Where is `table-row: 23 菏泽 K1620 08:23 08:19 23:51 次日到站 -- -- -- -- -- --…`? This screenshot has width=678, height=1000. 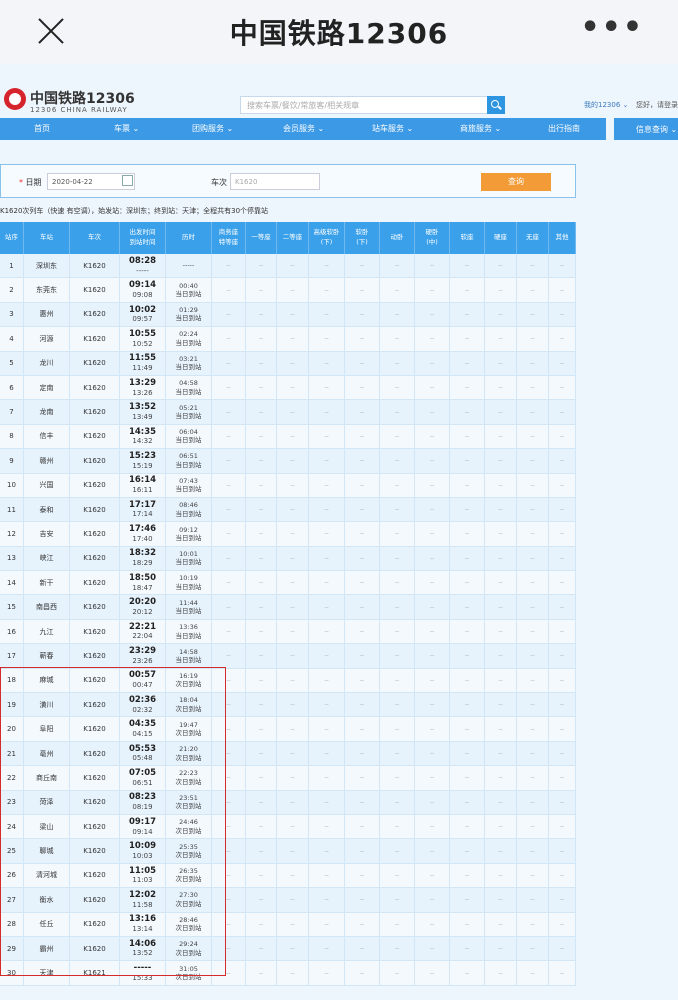
table-row: 23 菏泽 K1620 08:23 08:19 23:51 次日到站 -- -- -- -- -- --… is located at coordinates (288, 802).